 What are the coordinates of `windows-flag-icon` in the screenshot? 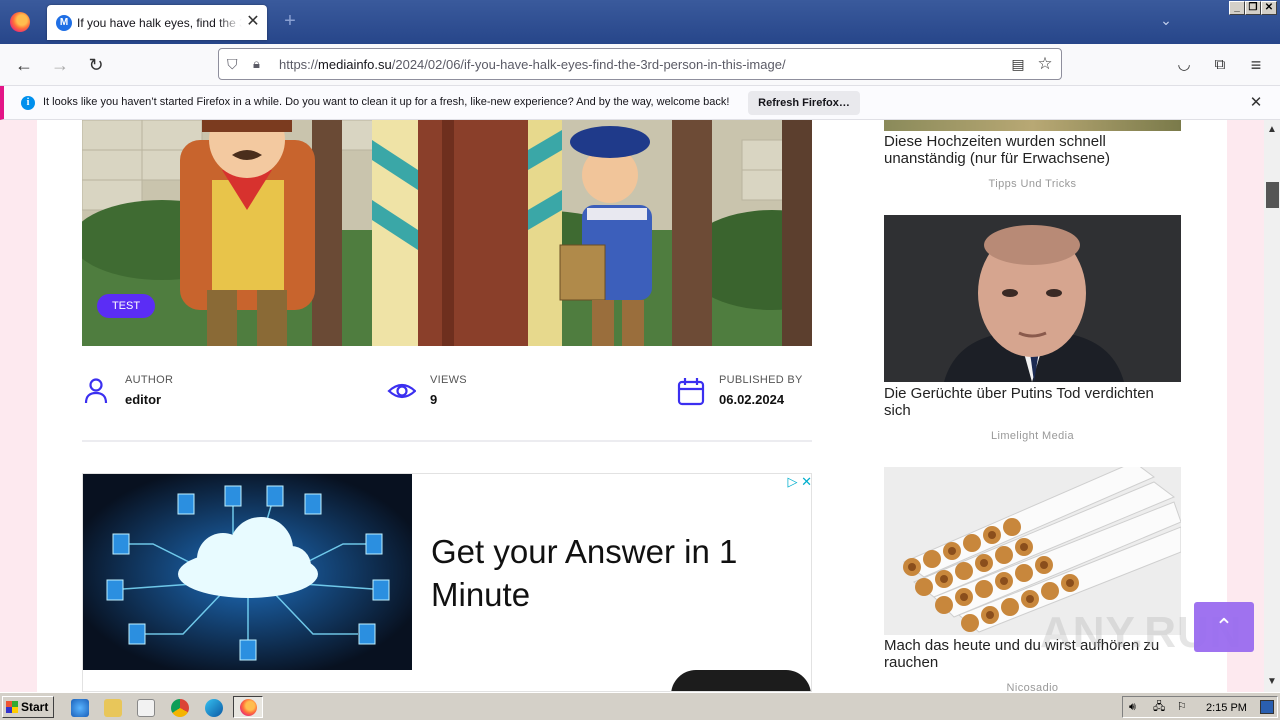 It's located at (12, 707).